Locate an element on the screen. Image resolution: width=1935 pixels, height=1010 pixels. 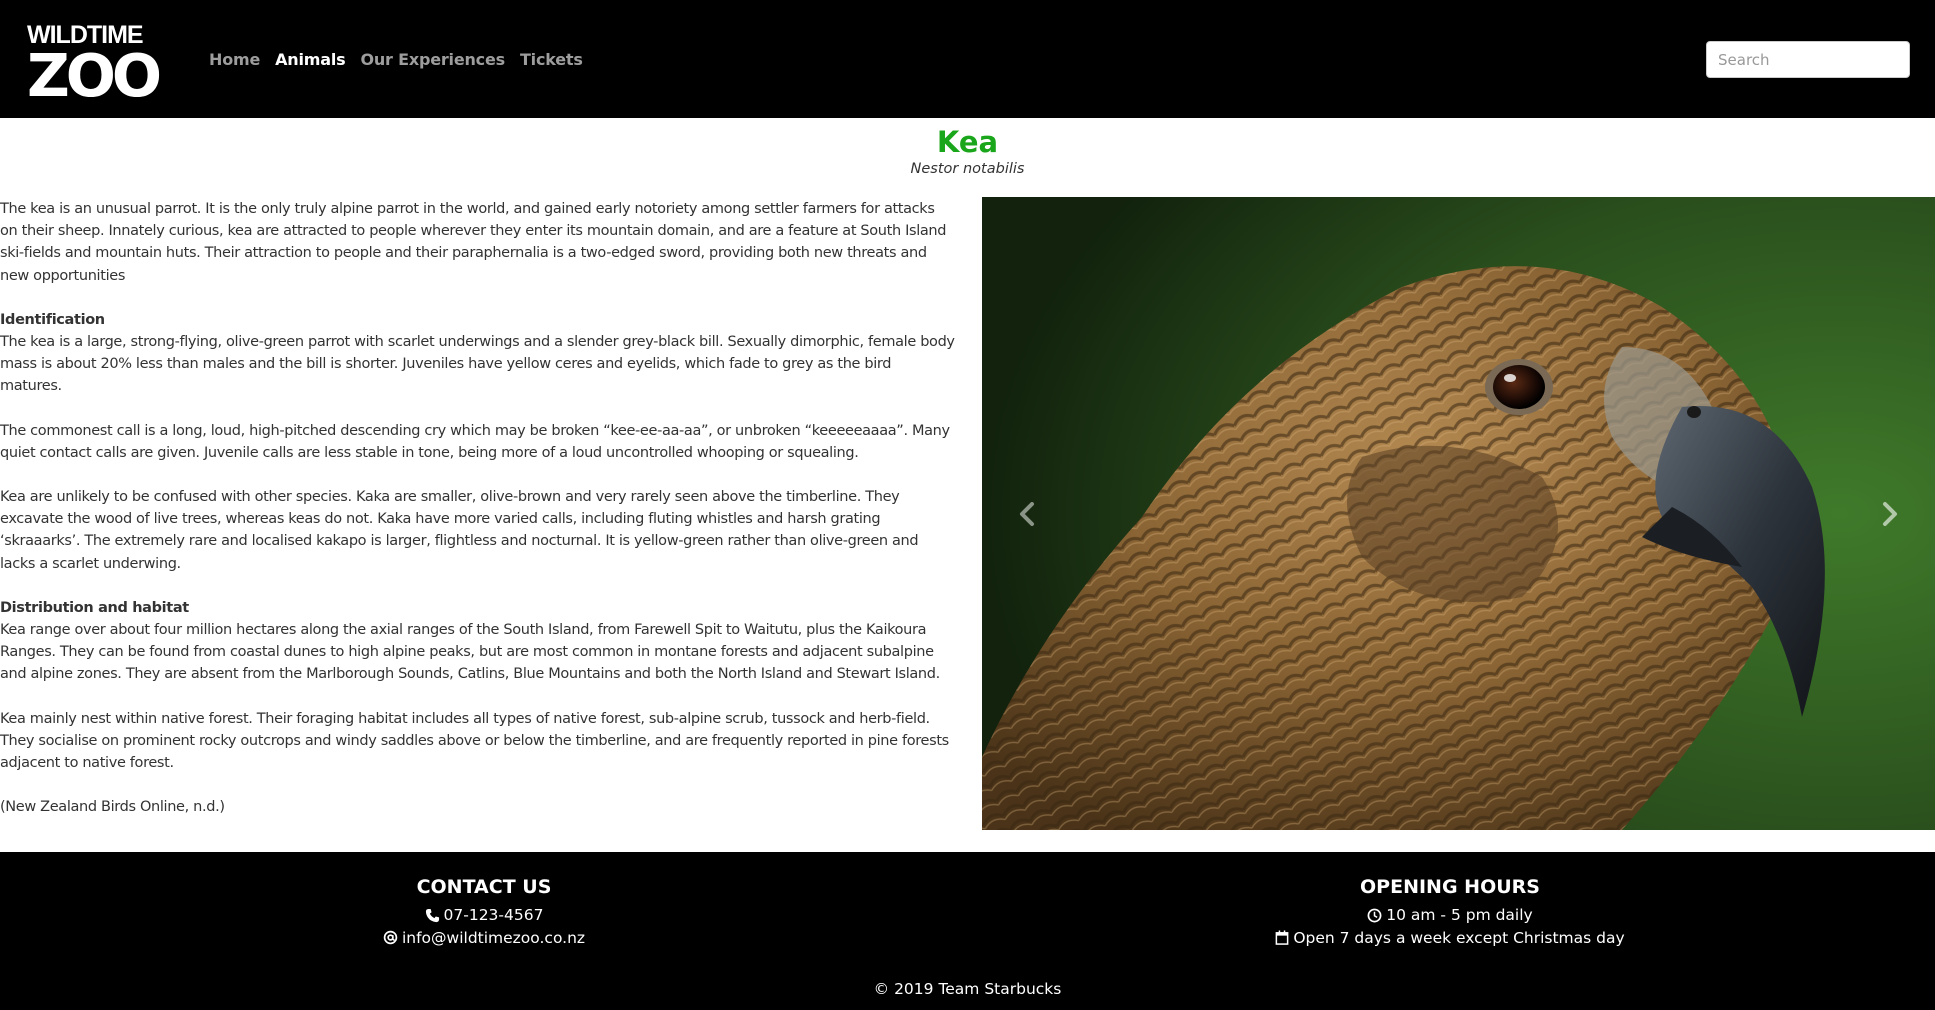
distribution-heading: Distribution and habitat is located at coordinates (94, 607).